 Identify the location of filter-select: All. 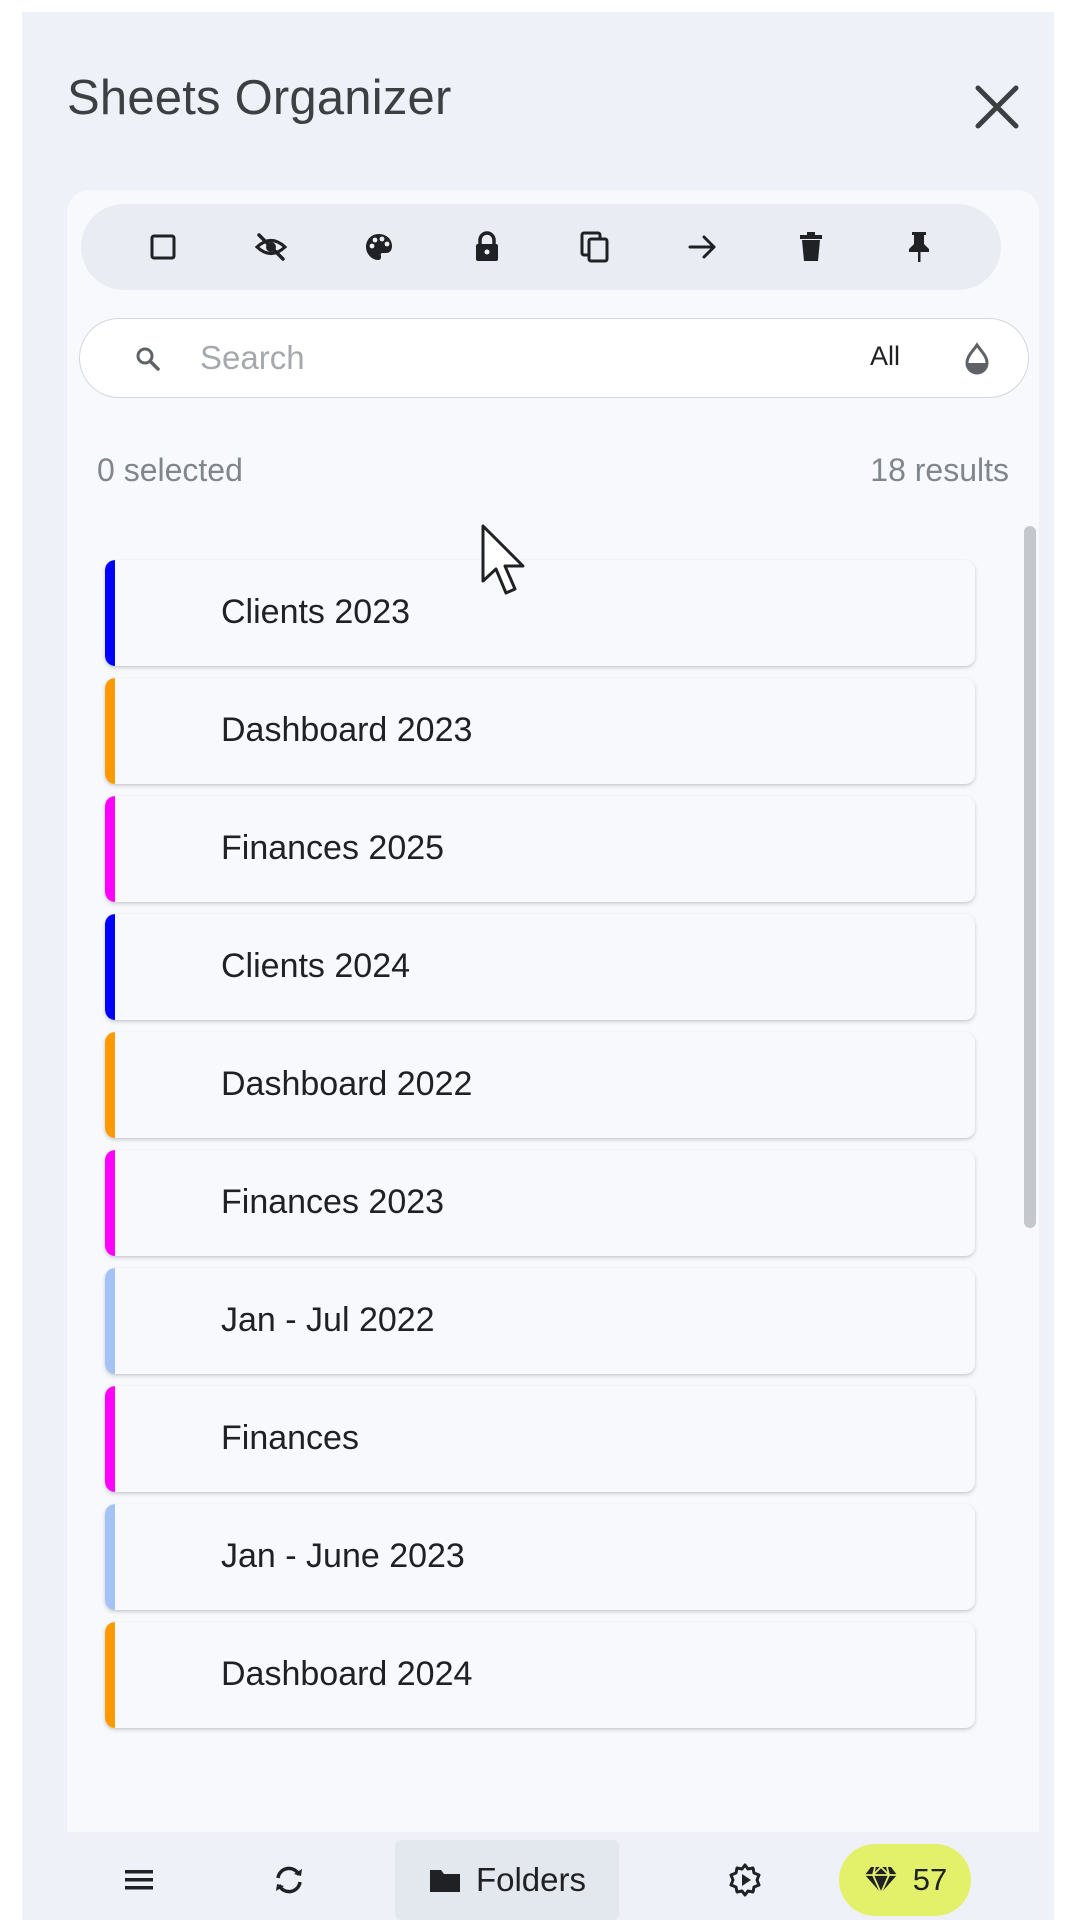
(885, 356).